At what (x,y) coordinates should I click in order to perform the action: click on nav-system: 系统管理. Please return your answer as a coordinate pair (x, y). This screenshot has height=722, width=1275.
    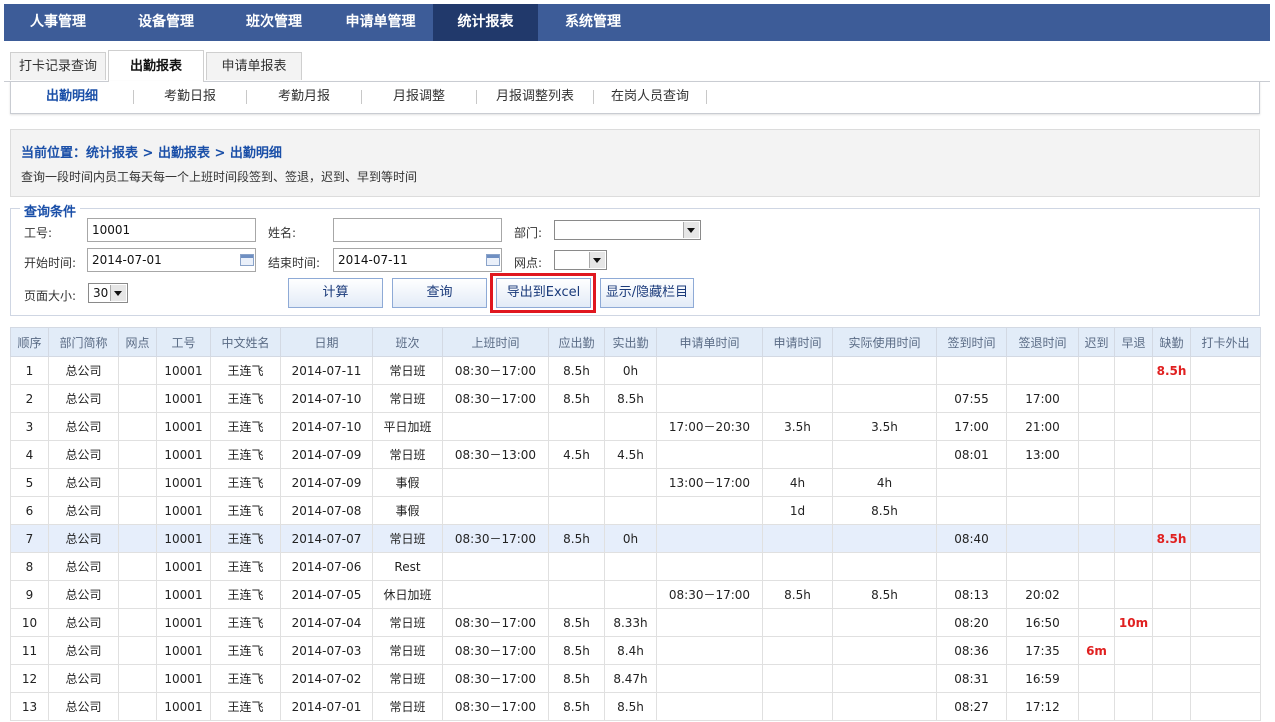
    Looking at the image, I should click on (593, 22).